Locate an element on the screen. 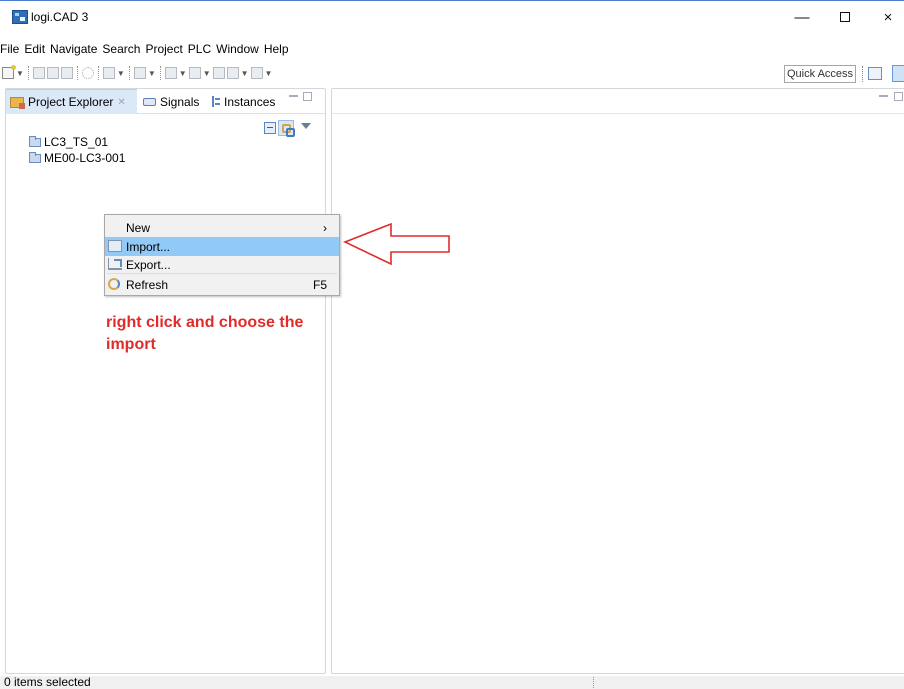 The height and width of the screenshot is (689, 904). close-icon: ✕ is located at coordinates (121, 102).